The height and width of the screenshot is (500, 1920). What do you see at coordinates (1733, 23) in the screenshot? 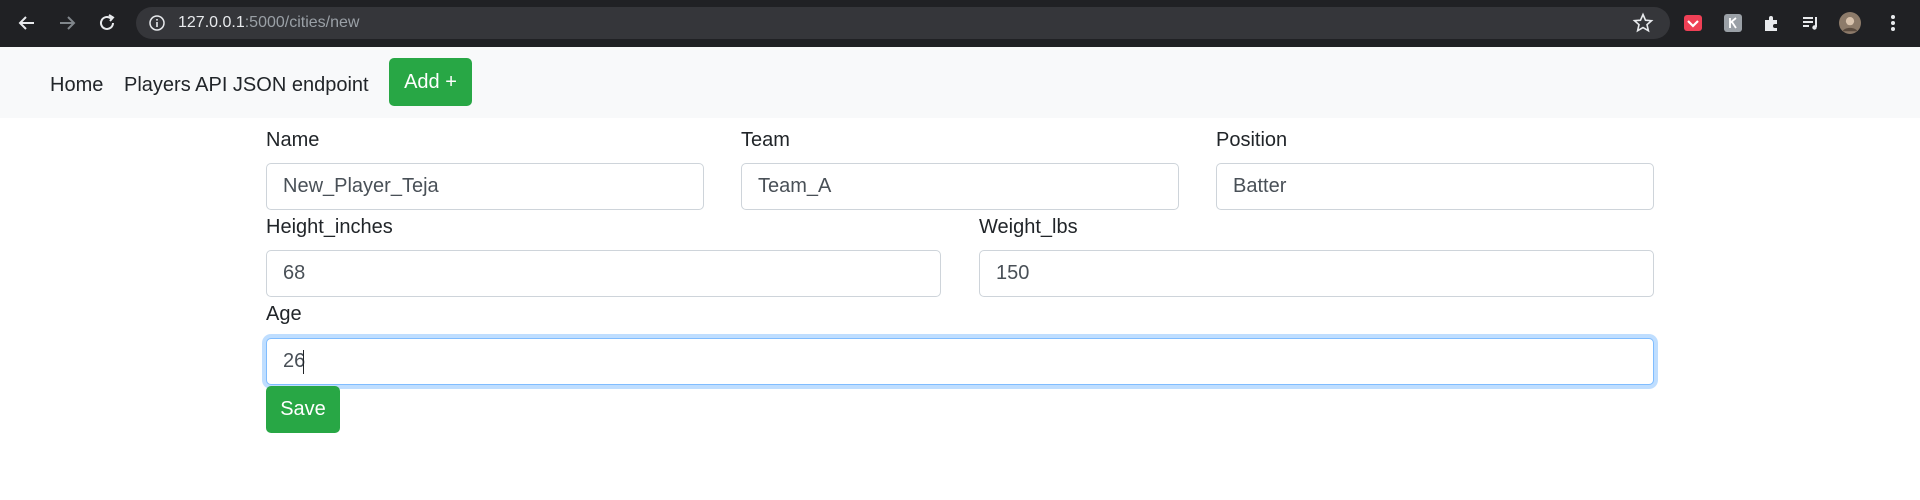
I see `extension-k-icon` at bounding box center [1733, 23].